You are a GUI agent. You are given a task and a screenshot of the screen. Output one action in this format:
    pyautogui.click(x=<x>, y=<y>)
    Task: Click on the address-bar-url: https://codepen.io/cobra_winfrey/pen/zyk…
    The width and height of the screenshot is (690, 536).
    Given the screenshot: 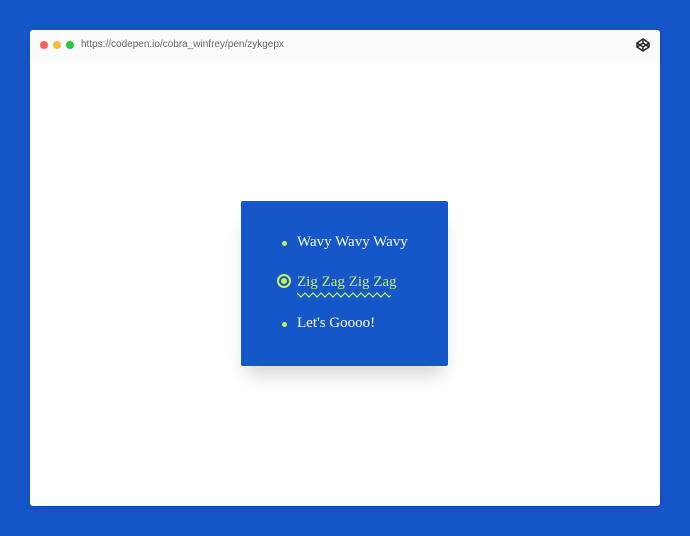 What is the action you would take?
    pyautogui.click(x=182, y=45)
    